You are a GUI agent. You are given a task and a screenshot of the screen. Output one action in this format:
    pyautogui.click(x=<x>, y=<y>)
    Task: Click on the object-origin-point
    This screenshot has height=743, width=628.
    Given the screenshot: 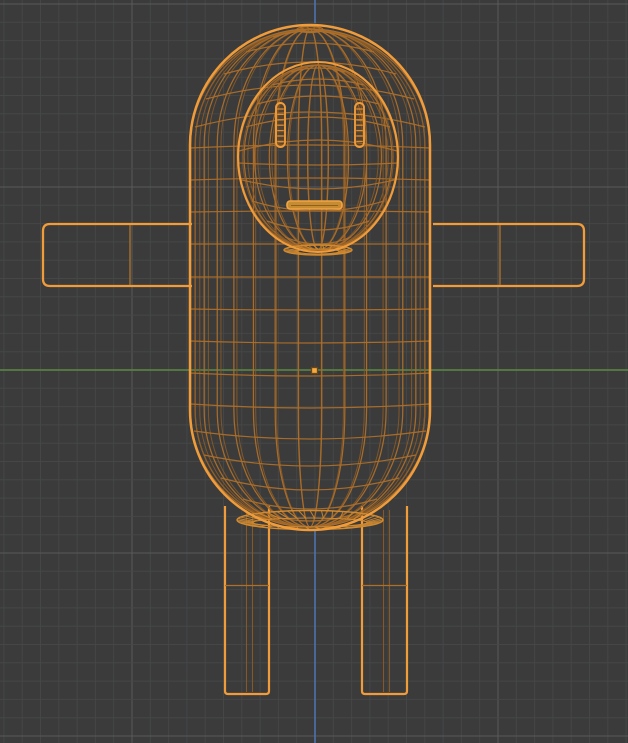 What is the action you would take?
    pyautogui.click(x=314, y=370)
    